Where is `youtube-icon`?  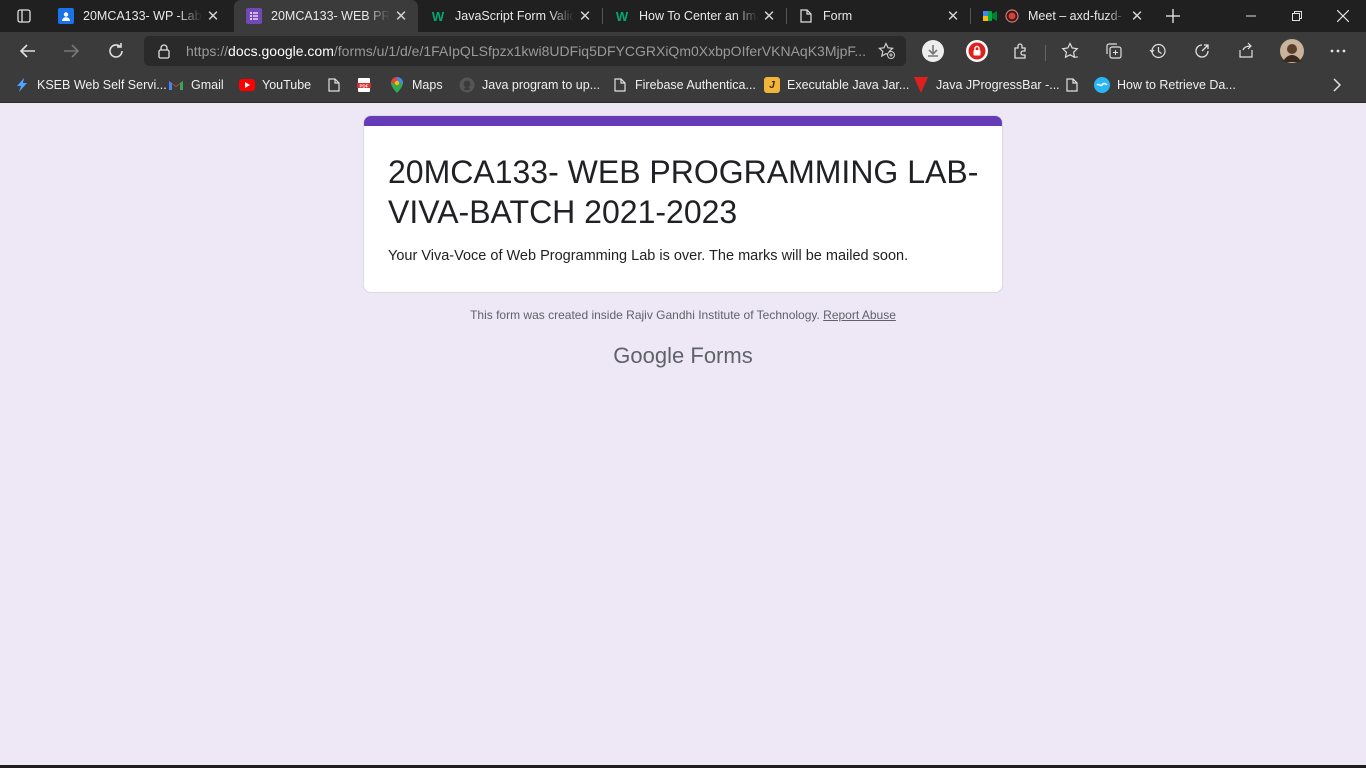 youtube-icon is located at coordinates (247, 85).